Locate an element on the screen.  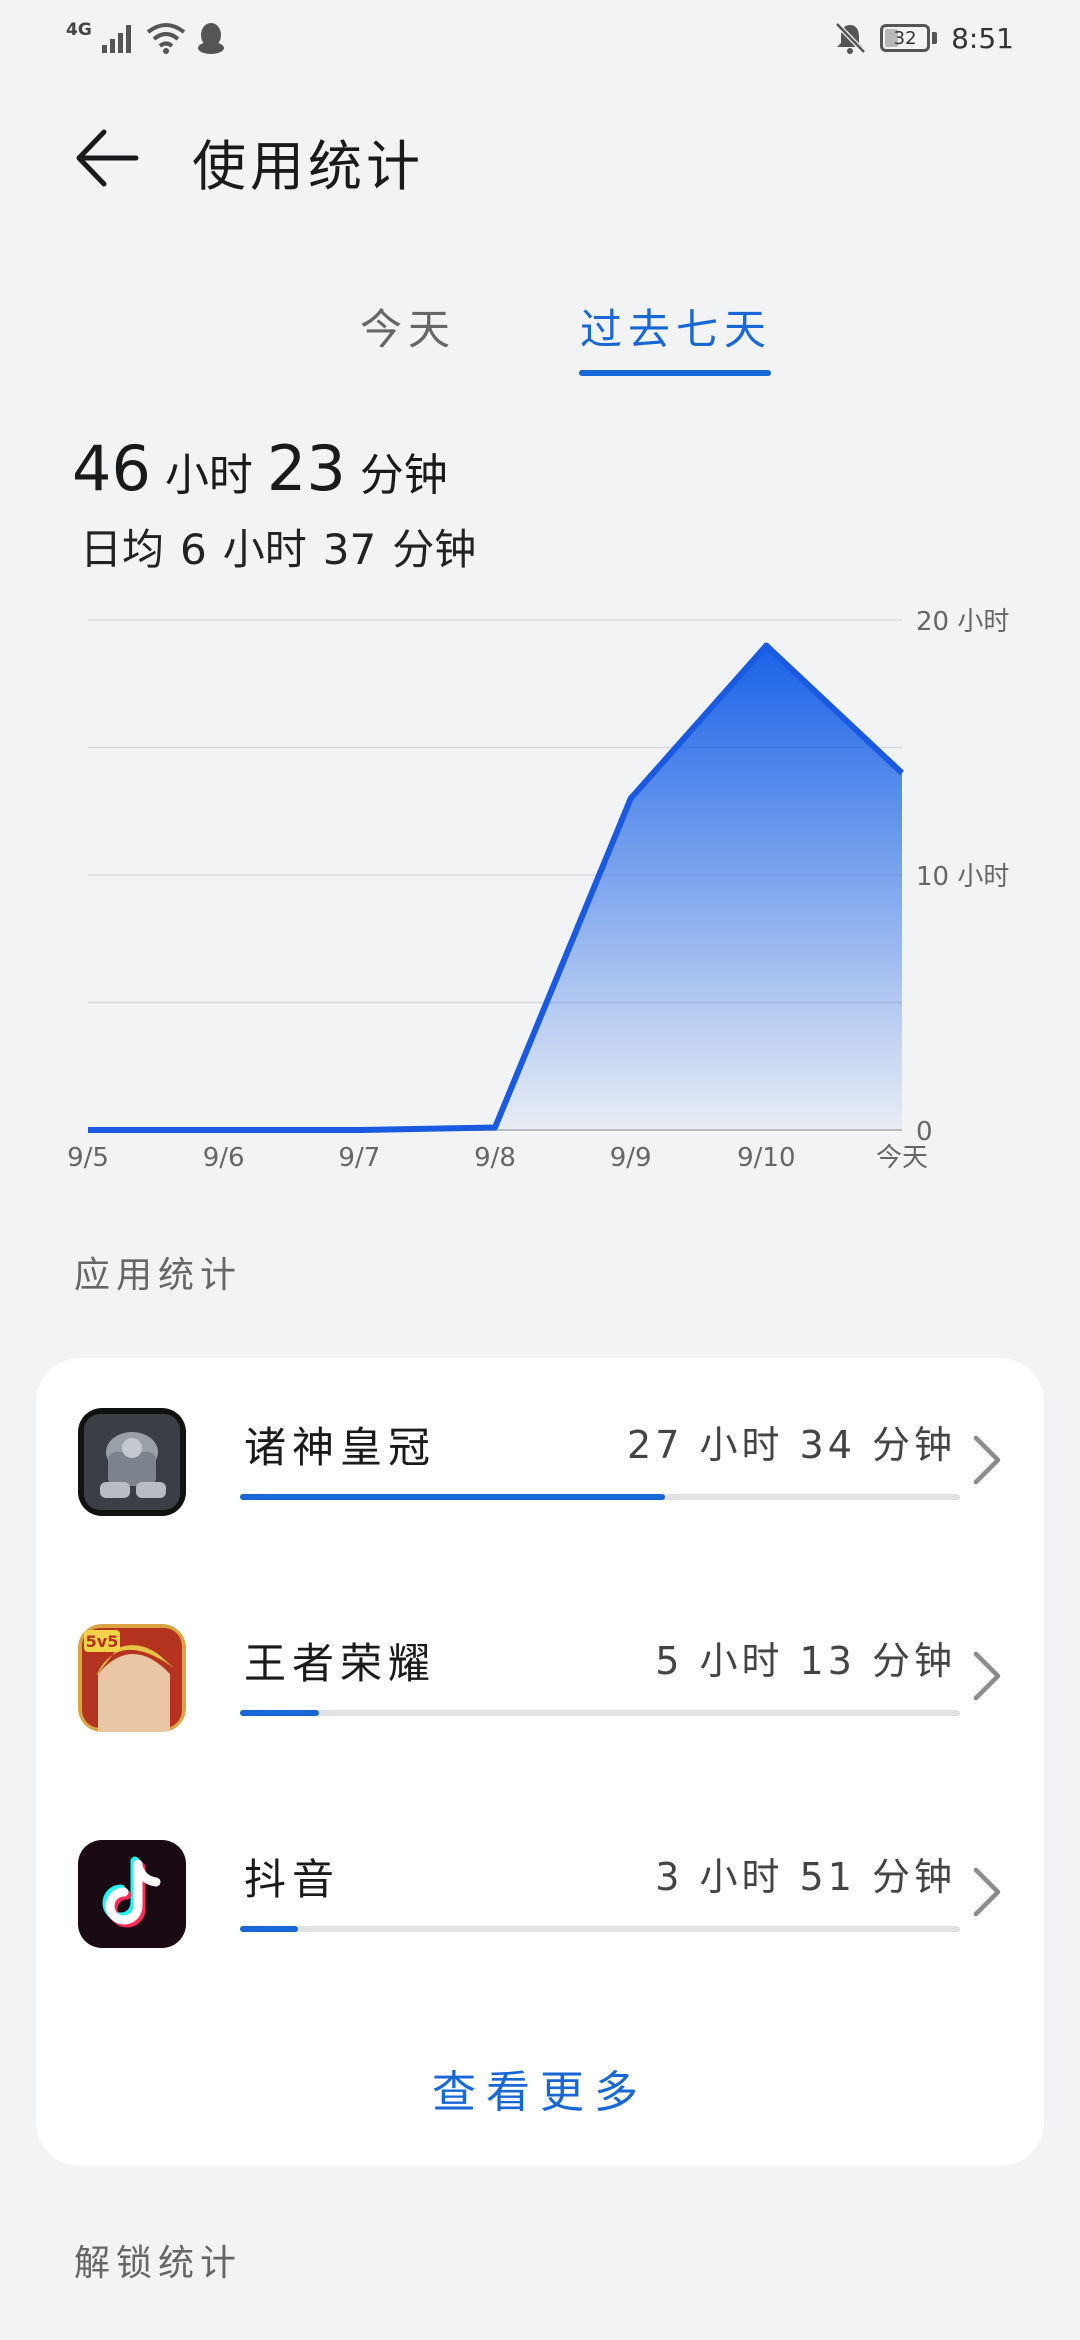
back-button is located at coordinates (108, 158).